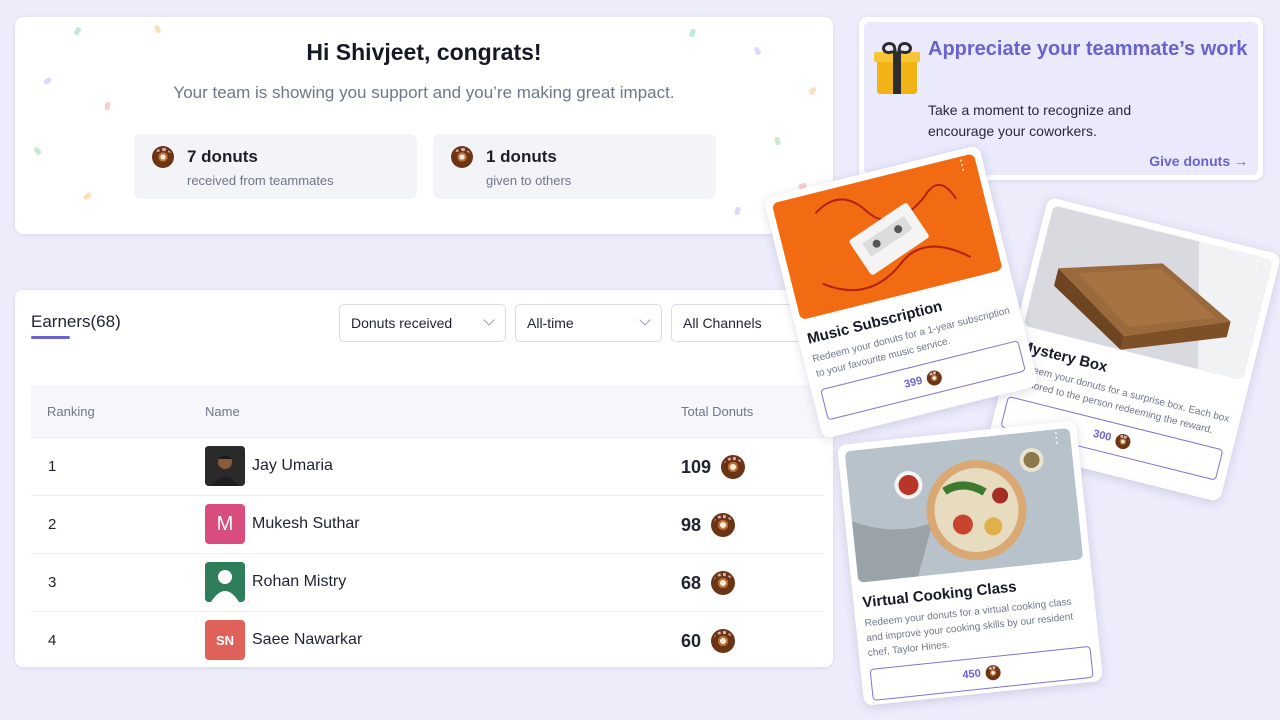  Describe the element at coordinates (299, 581) in the screenshot. I see `row-name: Rohan Mistry` at that location.